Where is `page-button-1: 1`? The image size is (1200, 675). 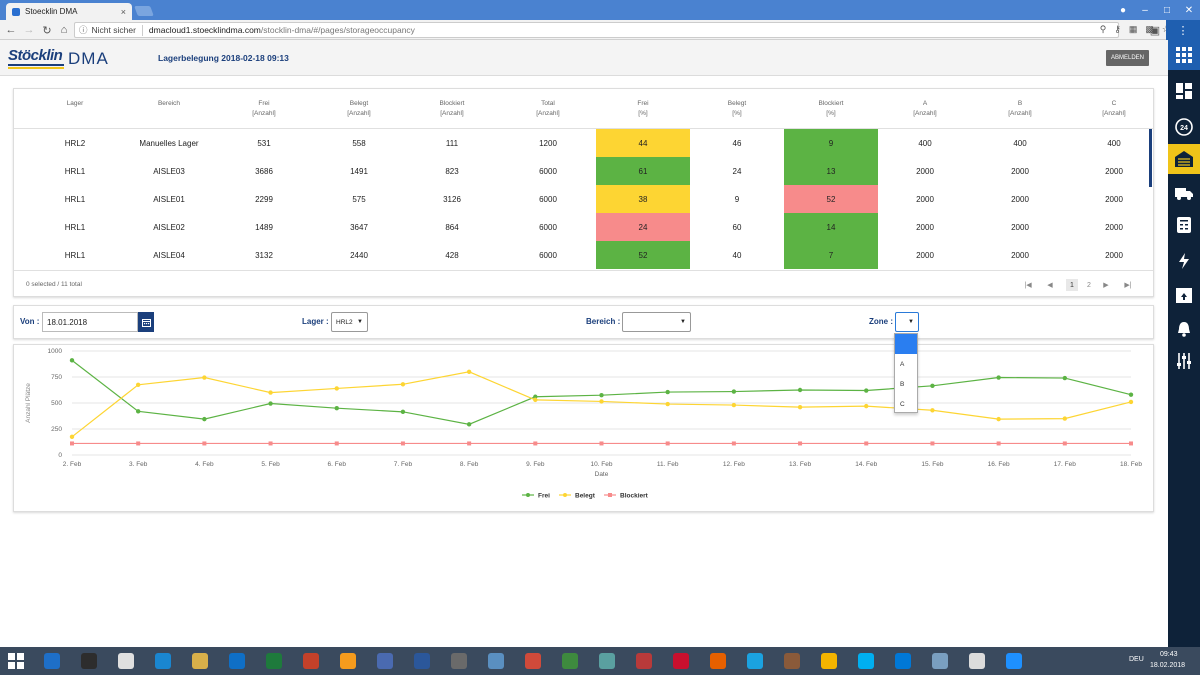
page-button-1: 1 is located at coordinates (1072, 285).